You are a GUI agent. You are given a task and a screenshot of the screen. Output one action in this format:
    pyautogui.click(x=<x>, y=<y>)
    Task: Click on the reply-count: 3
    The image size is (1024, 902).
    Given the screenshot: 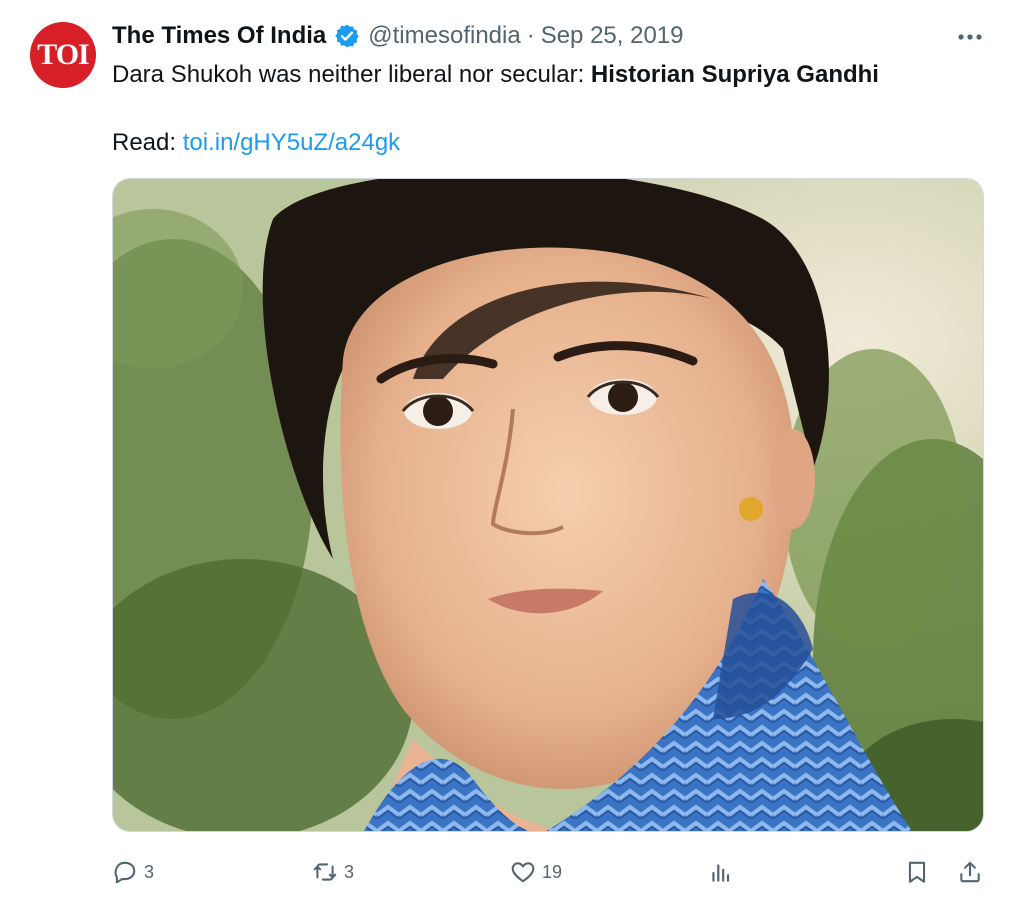 What is the action you would take?
    pyautogui.click(x=149, y=871)
    